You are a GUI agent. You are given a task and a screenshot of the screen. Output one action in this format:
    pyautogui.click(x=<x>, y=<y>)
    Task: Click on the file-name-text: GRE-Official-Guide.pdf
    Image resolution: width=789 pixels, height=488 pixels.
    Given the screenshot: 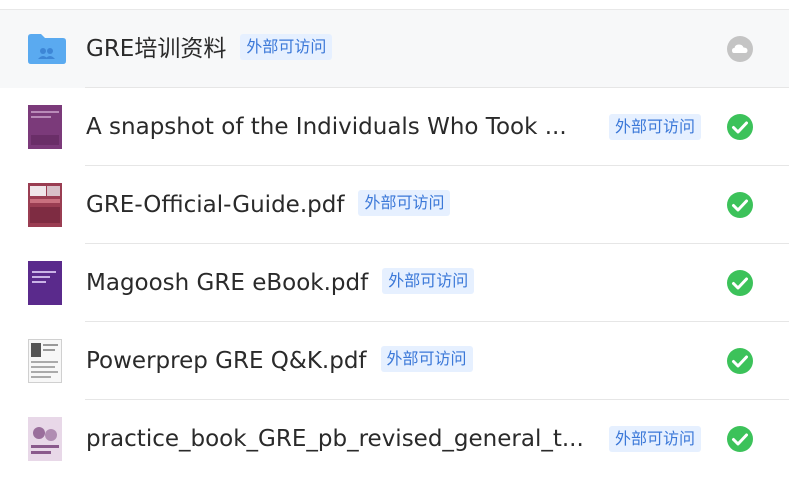 What is the action you would take?
    pyautogui.click(x=215, y=205)
    